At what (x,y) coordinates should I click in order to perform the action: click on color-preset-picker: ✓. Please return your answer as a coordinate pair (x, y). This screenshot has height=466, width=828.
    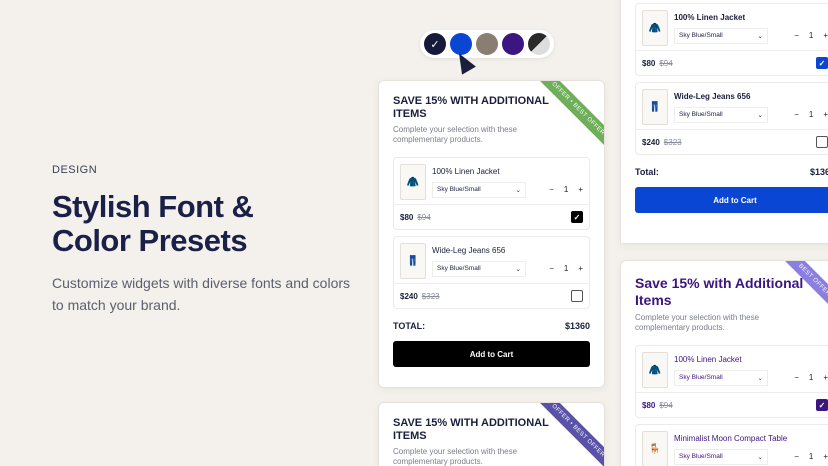
    Looking at the image, I should click on (487, 44).